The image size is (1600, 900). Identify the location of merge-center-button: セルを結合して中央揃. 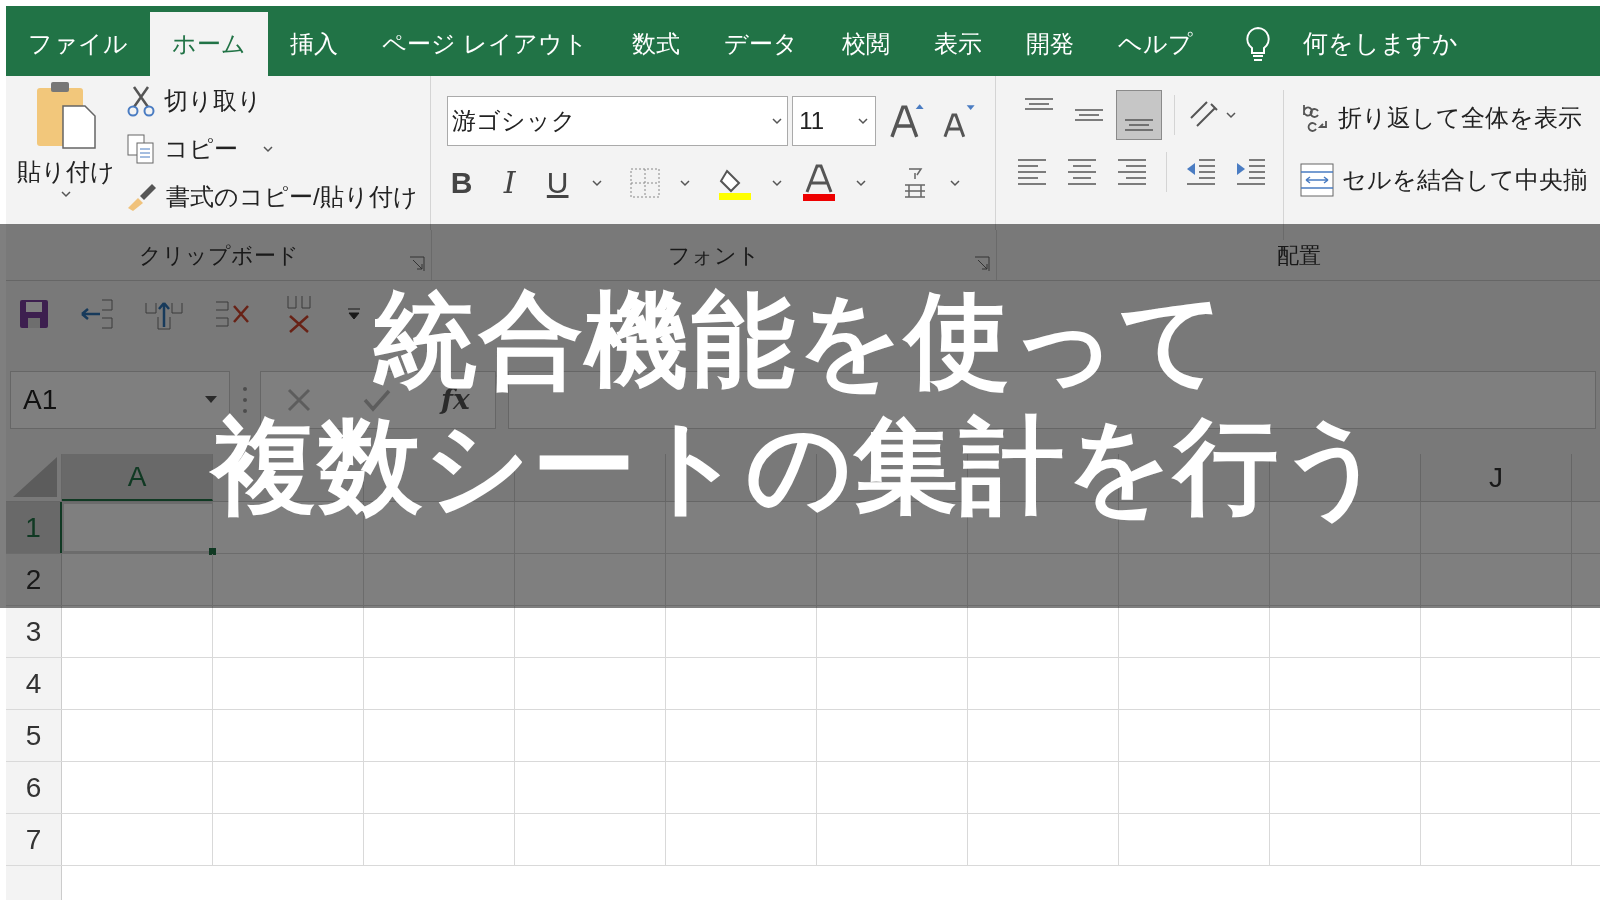
(1443, 180).